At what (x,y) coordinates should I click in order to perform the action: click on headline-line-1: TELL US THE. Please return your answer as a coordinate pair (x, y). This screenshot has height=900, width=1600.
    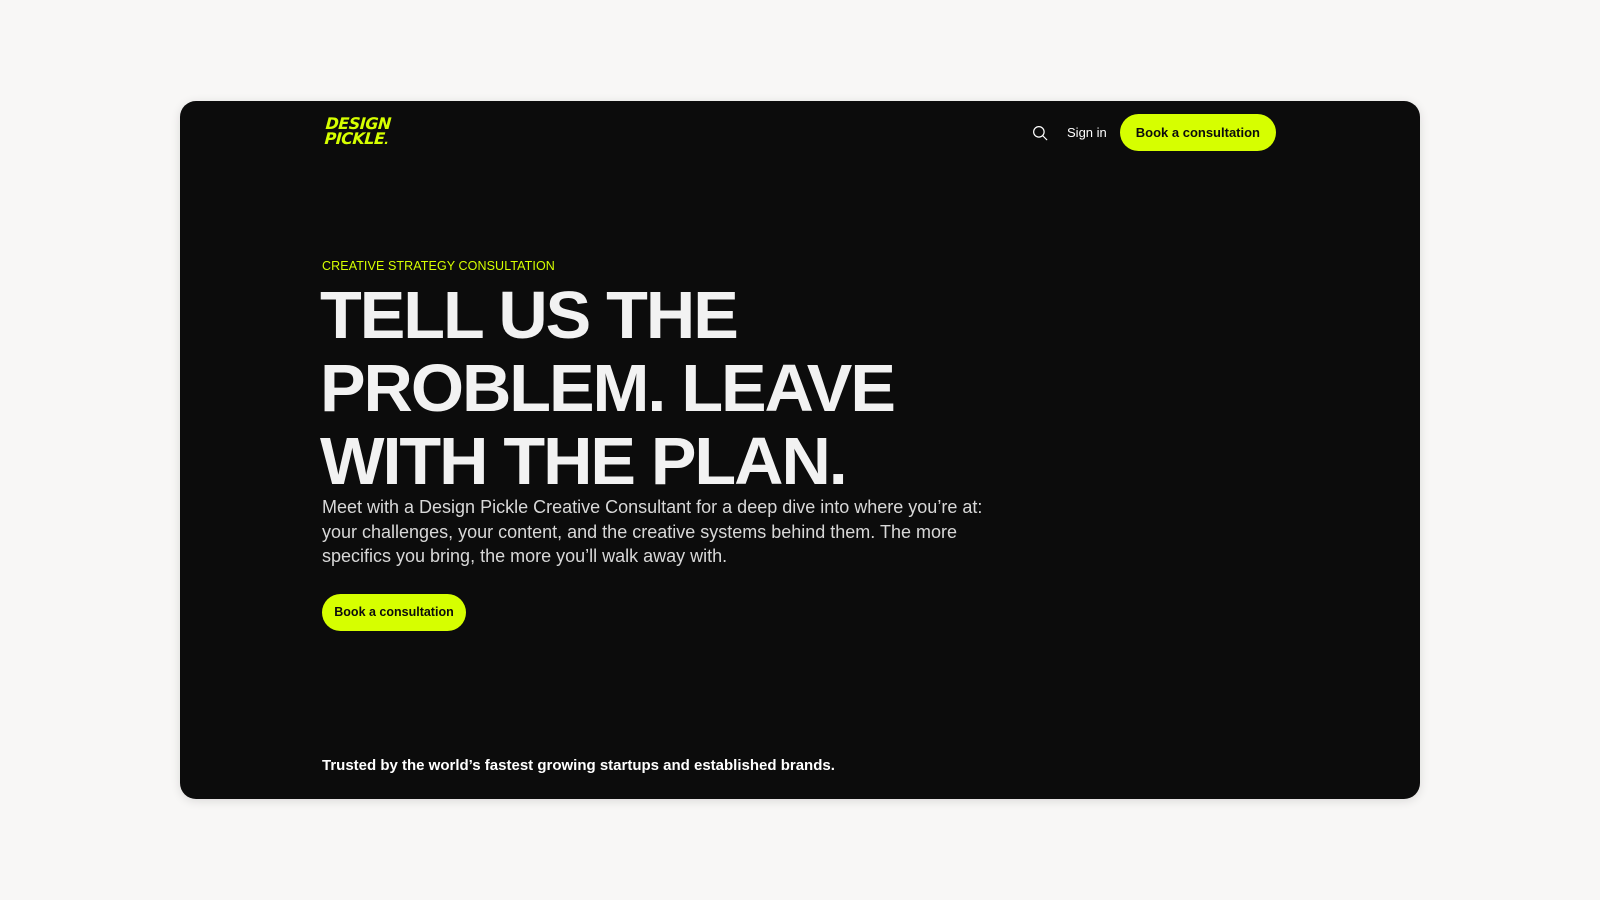
    Looking at the image, I should click on (529, 315).